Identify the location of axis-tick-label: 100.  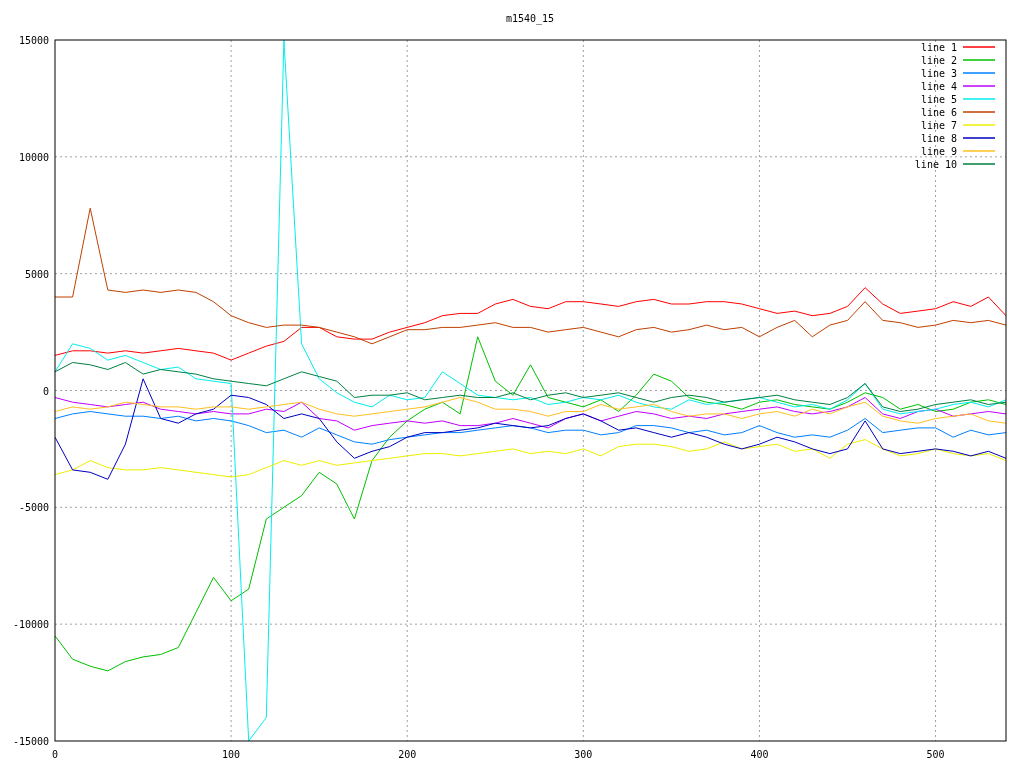
(231, 754).